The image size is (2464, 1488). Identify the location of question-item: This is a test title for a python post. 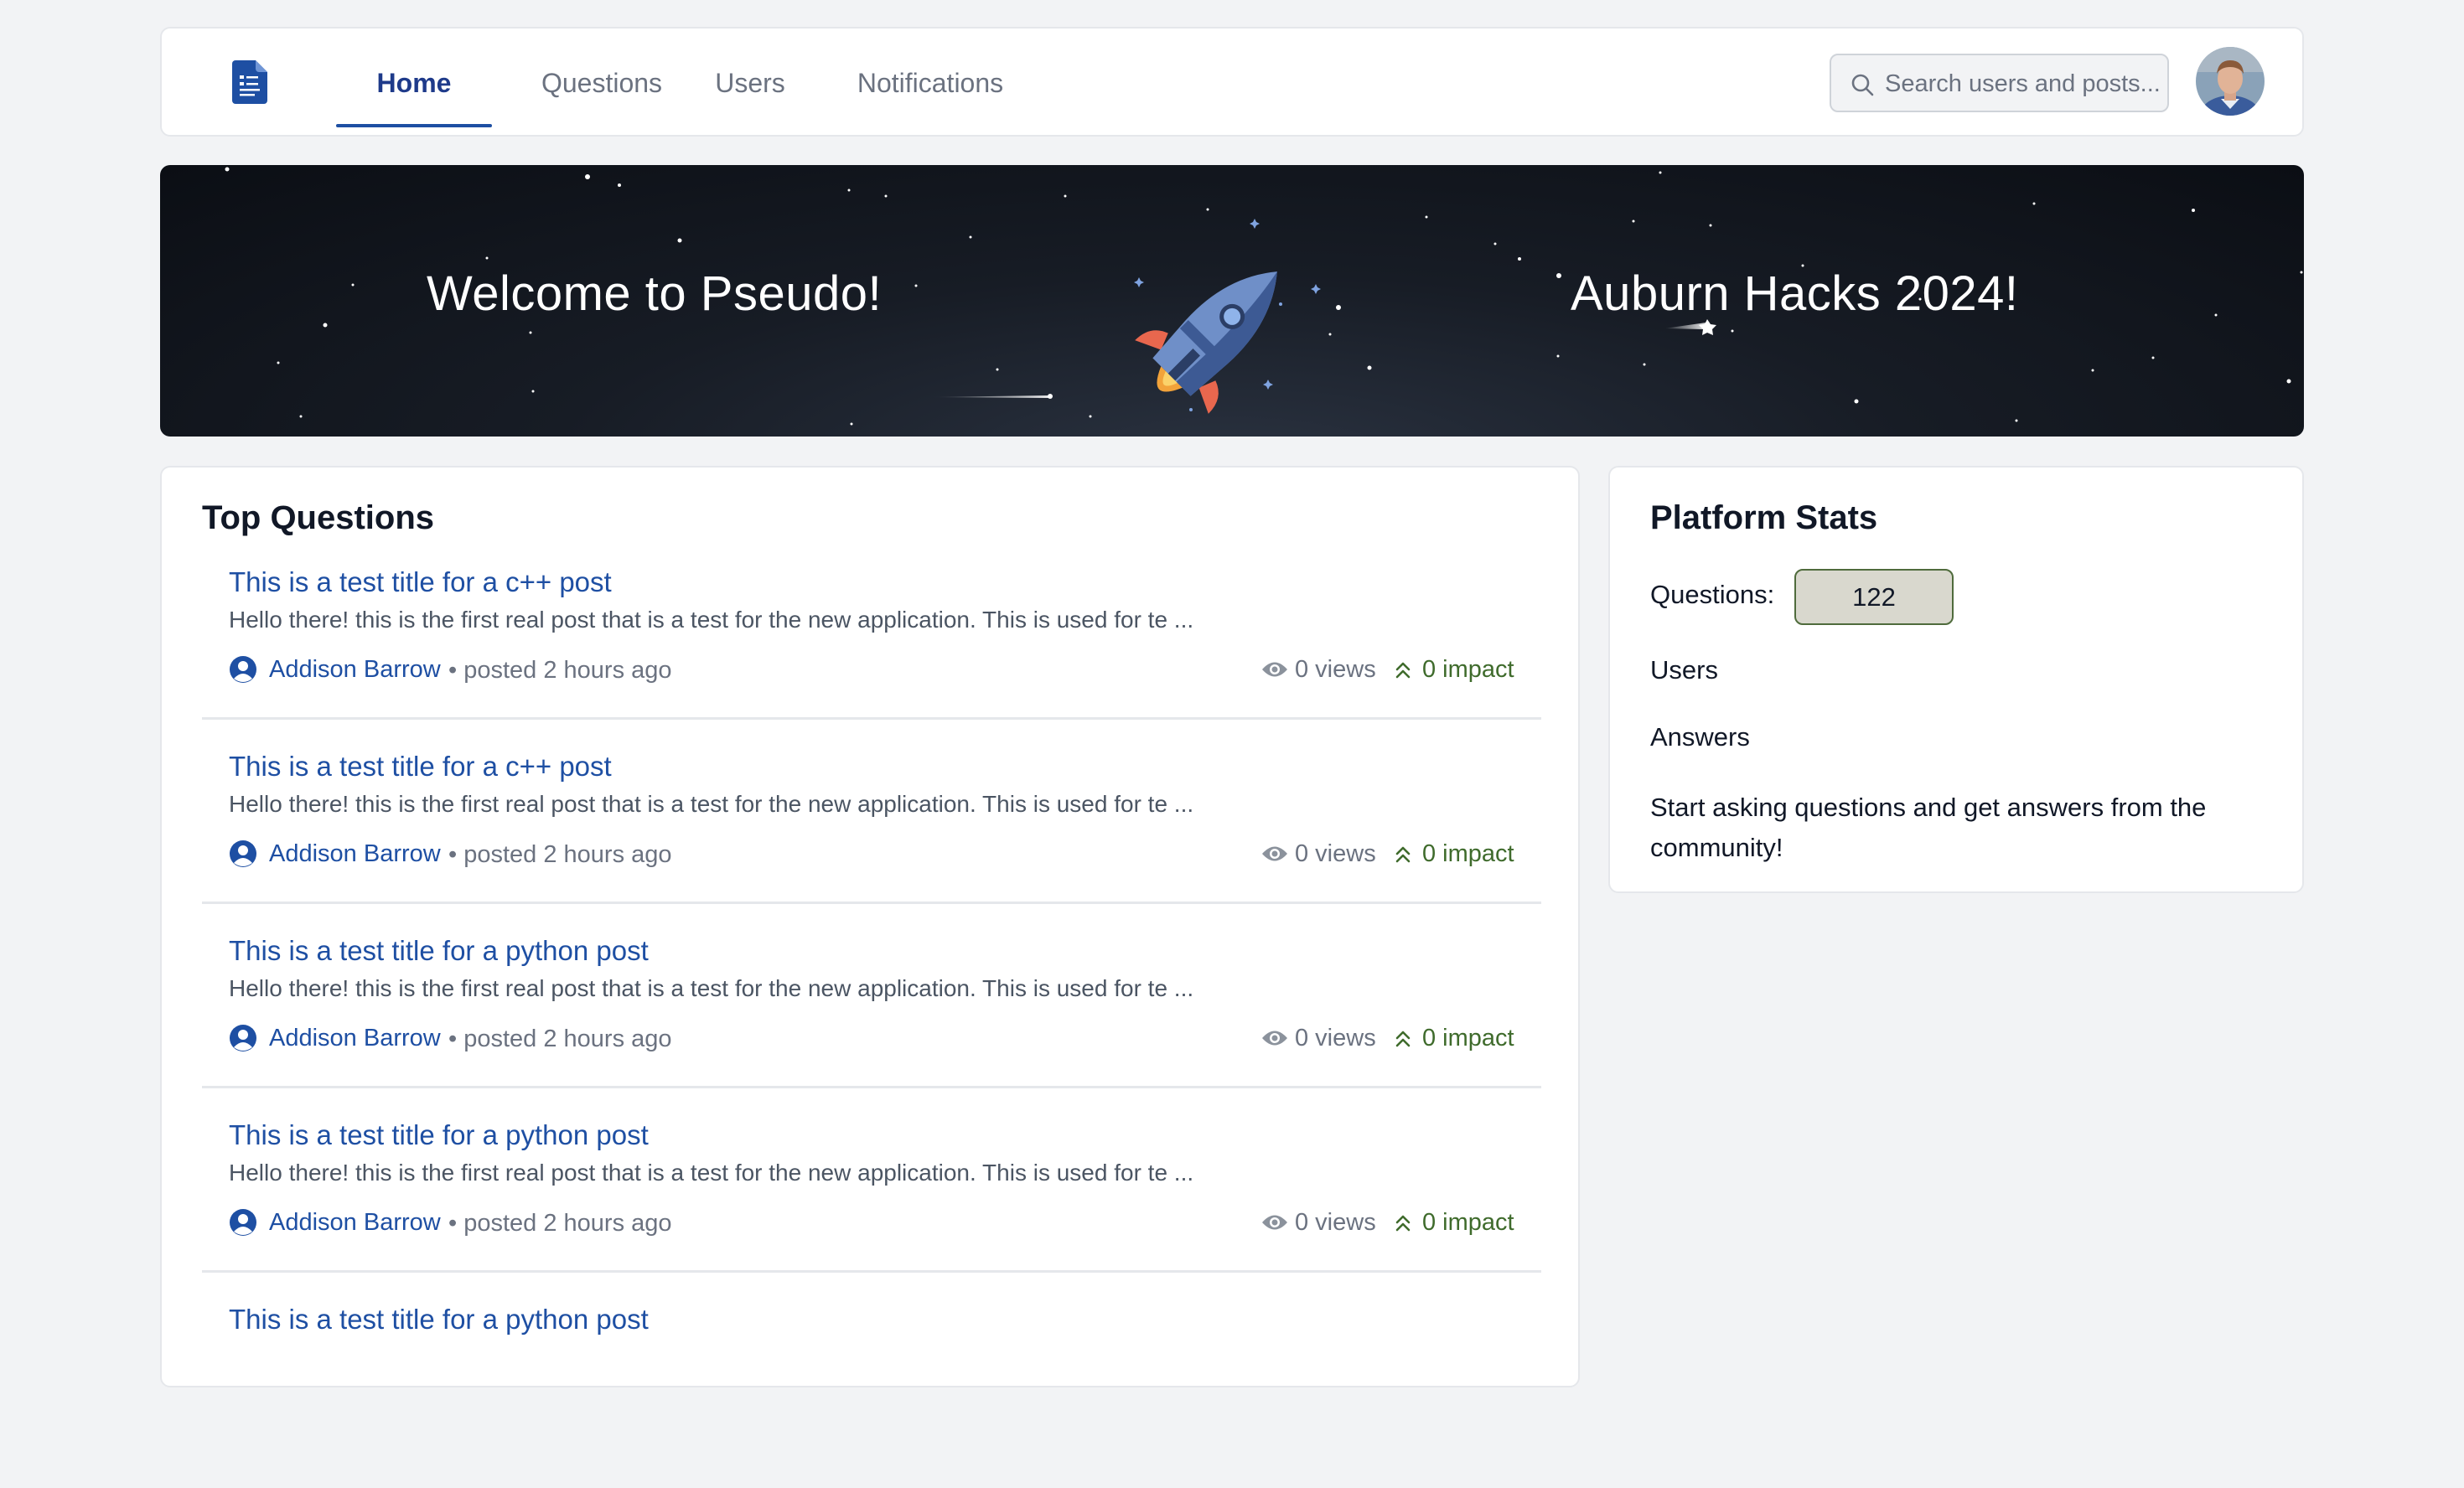
(871, 1396).